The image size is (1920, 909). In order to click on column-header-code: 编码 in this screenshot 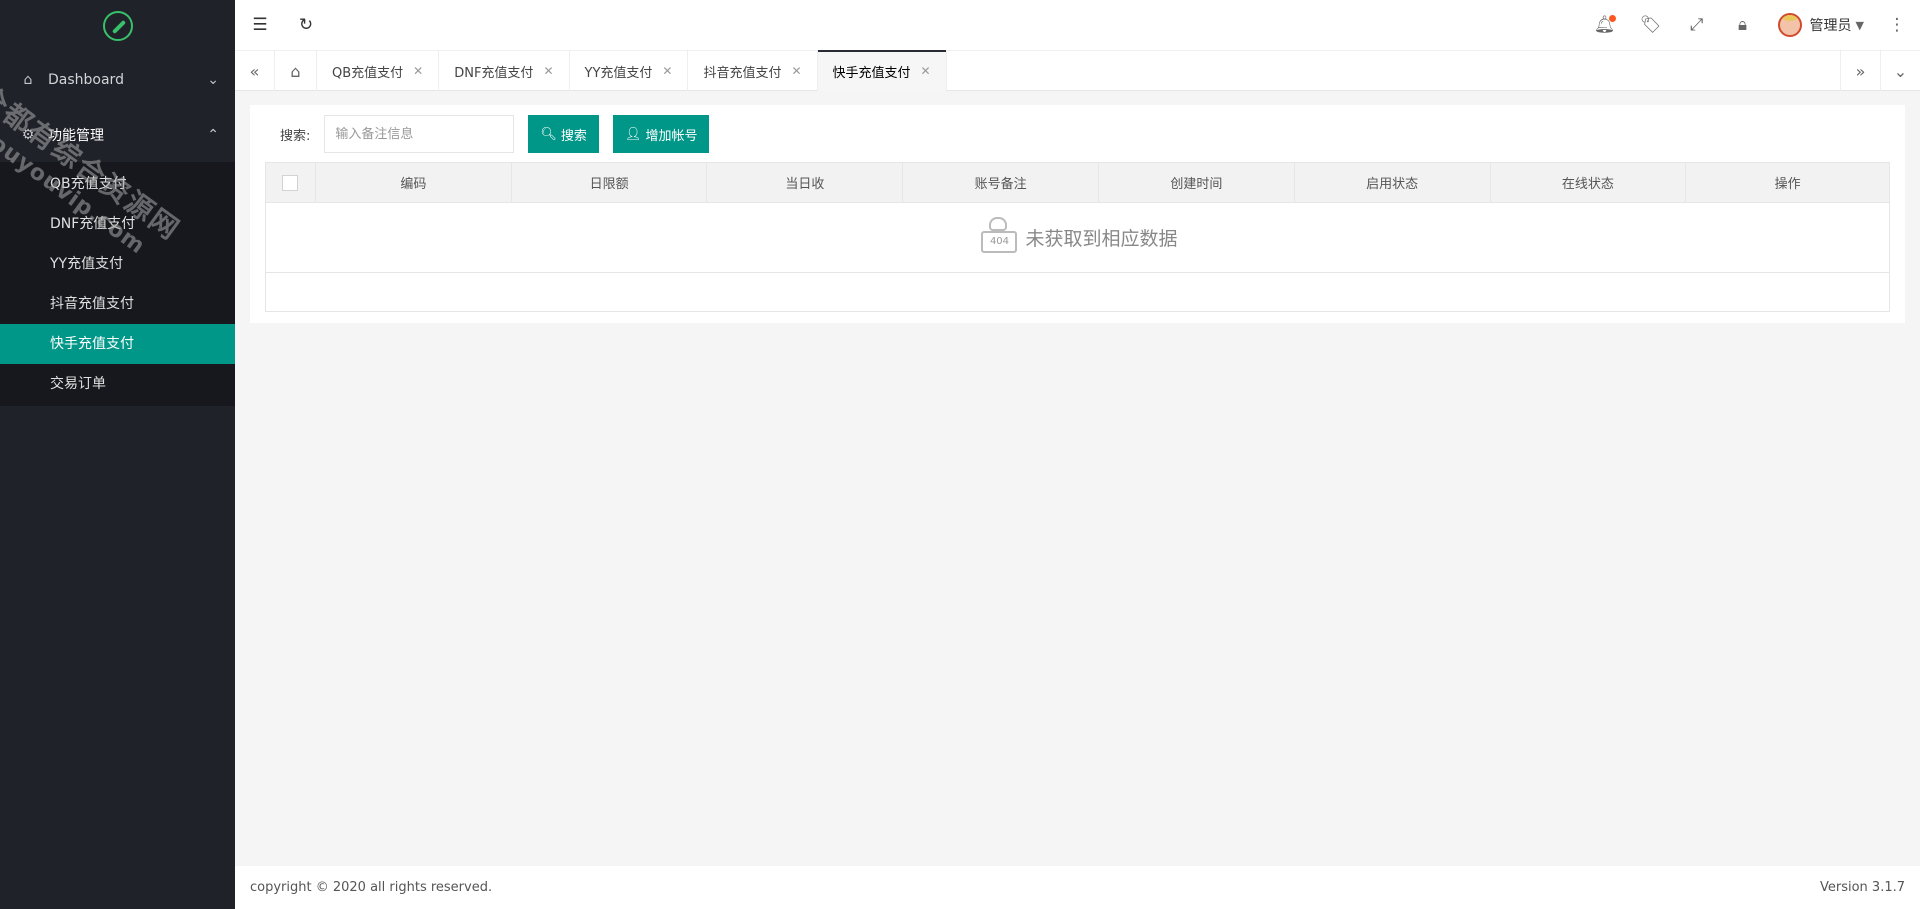, I will do `click(414, 182)`.